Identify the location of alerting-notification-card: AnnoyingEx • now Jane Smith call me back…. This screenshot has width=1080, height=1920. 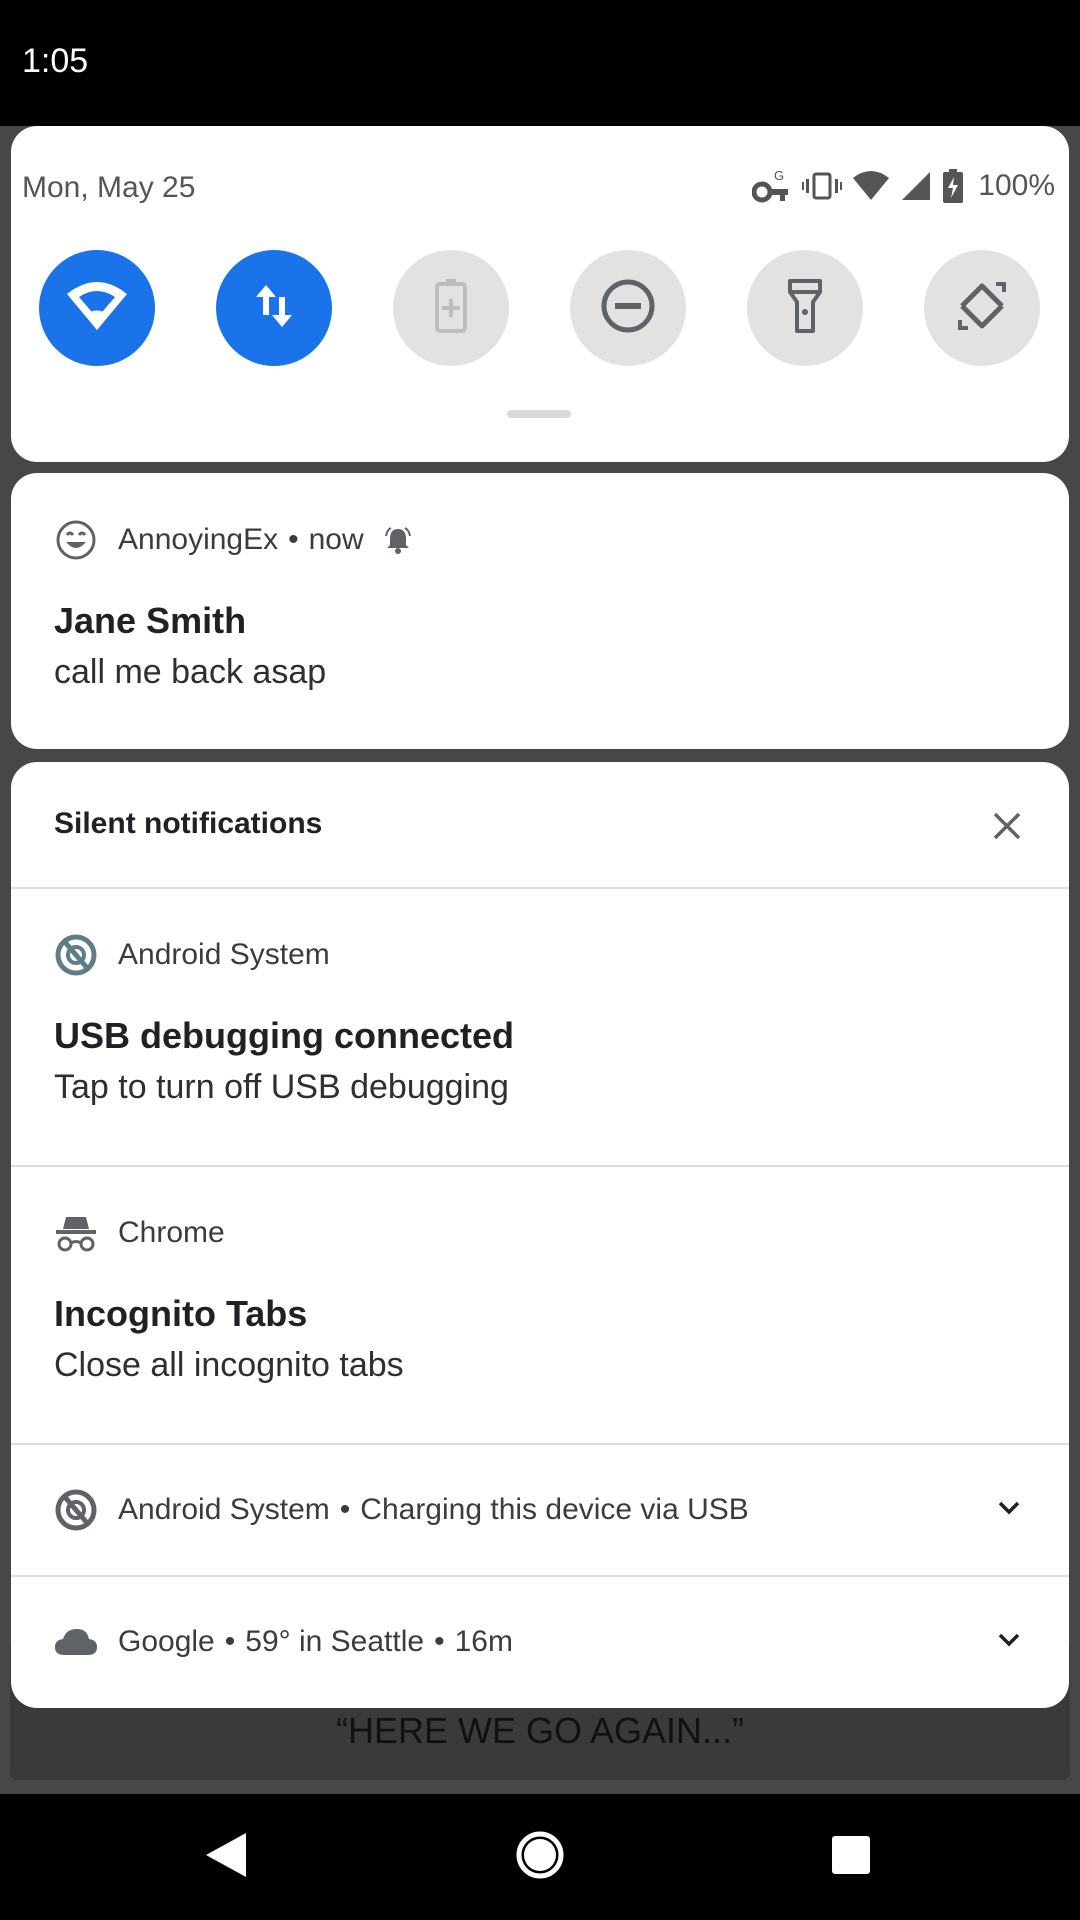
(540, 611).